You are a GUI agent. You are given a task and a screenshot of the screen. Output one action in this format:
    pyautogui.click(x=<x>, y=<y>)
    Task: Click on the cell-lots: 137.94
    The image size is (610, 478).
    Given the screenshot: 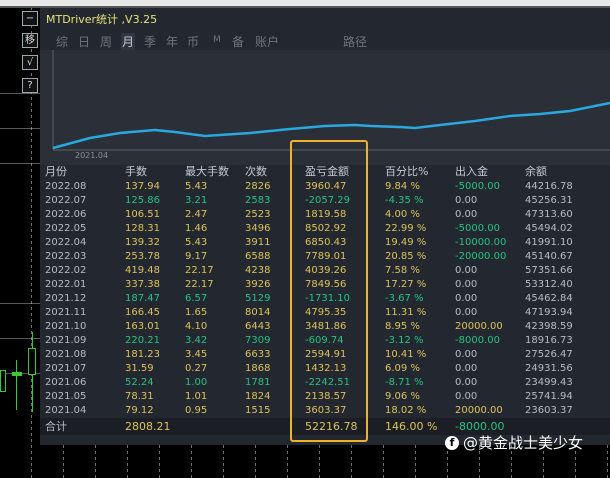 What is the action you would take?
    pyautogui.click(x=142, y=186)
    